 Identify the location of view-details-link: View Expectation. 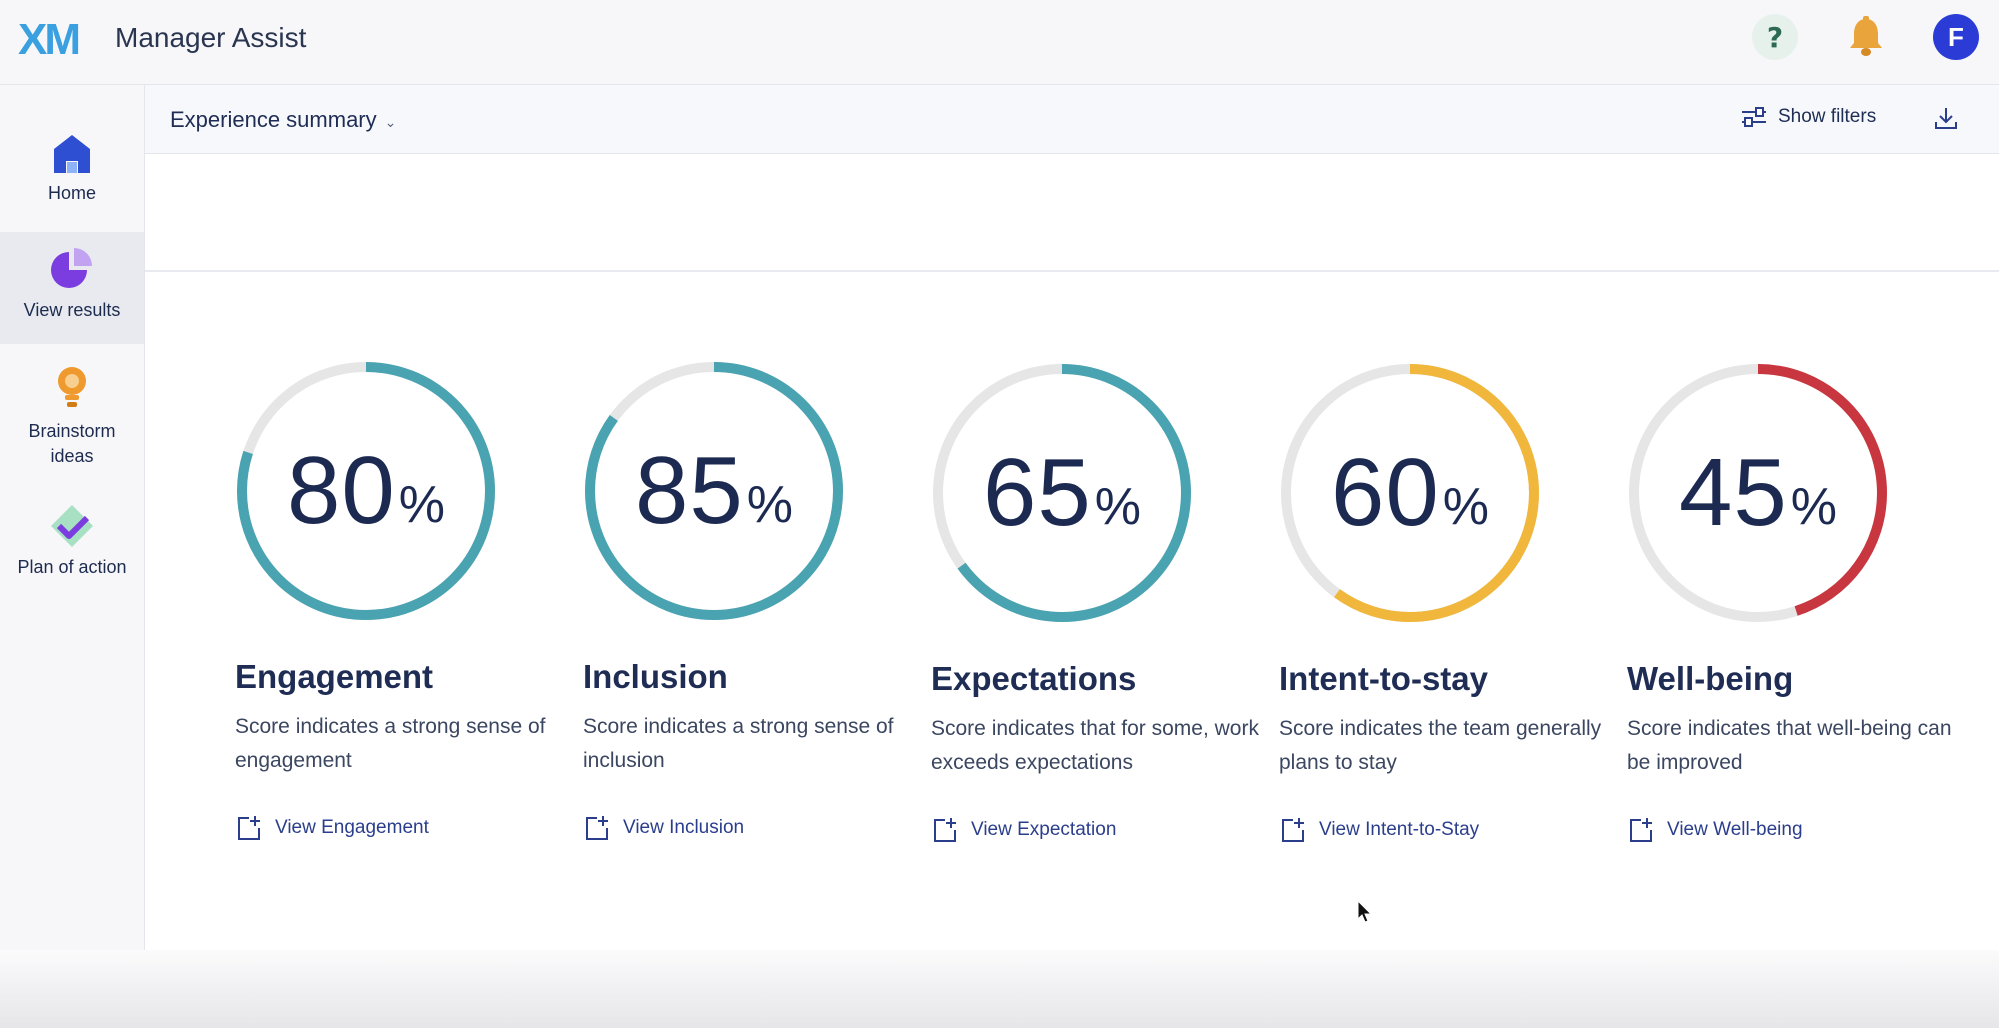
(1096, 830).